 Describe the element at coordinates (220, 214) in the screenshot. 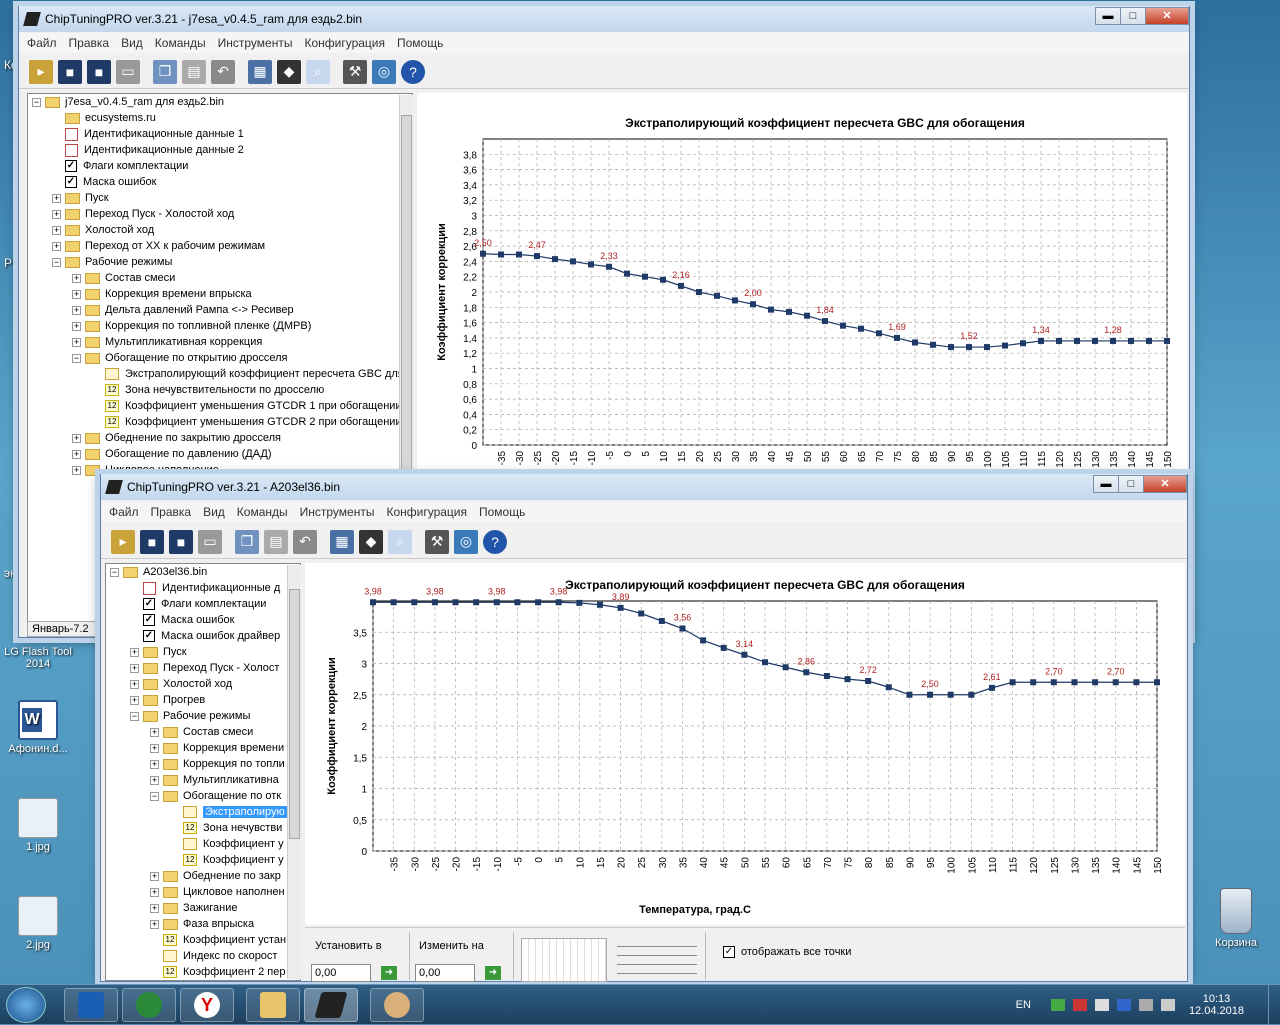

I see `tree-item: + Переход Пуск - Холостой ход` at that location.